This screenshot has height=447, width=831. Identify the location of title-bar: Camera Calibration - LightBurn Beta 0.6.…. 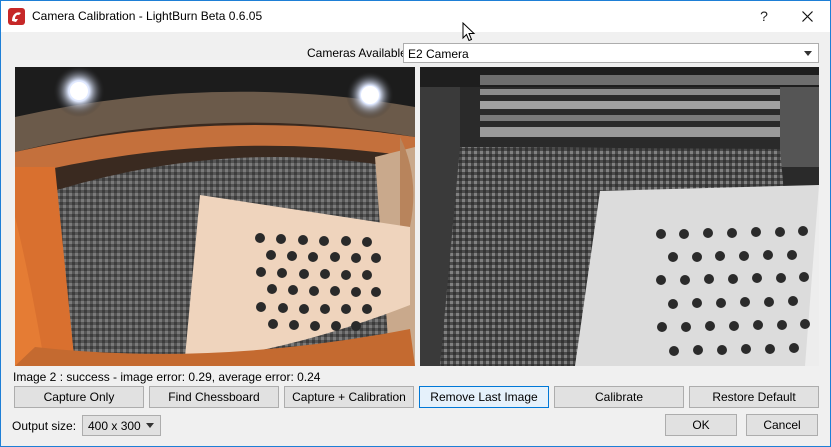
(415, 16).